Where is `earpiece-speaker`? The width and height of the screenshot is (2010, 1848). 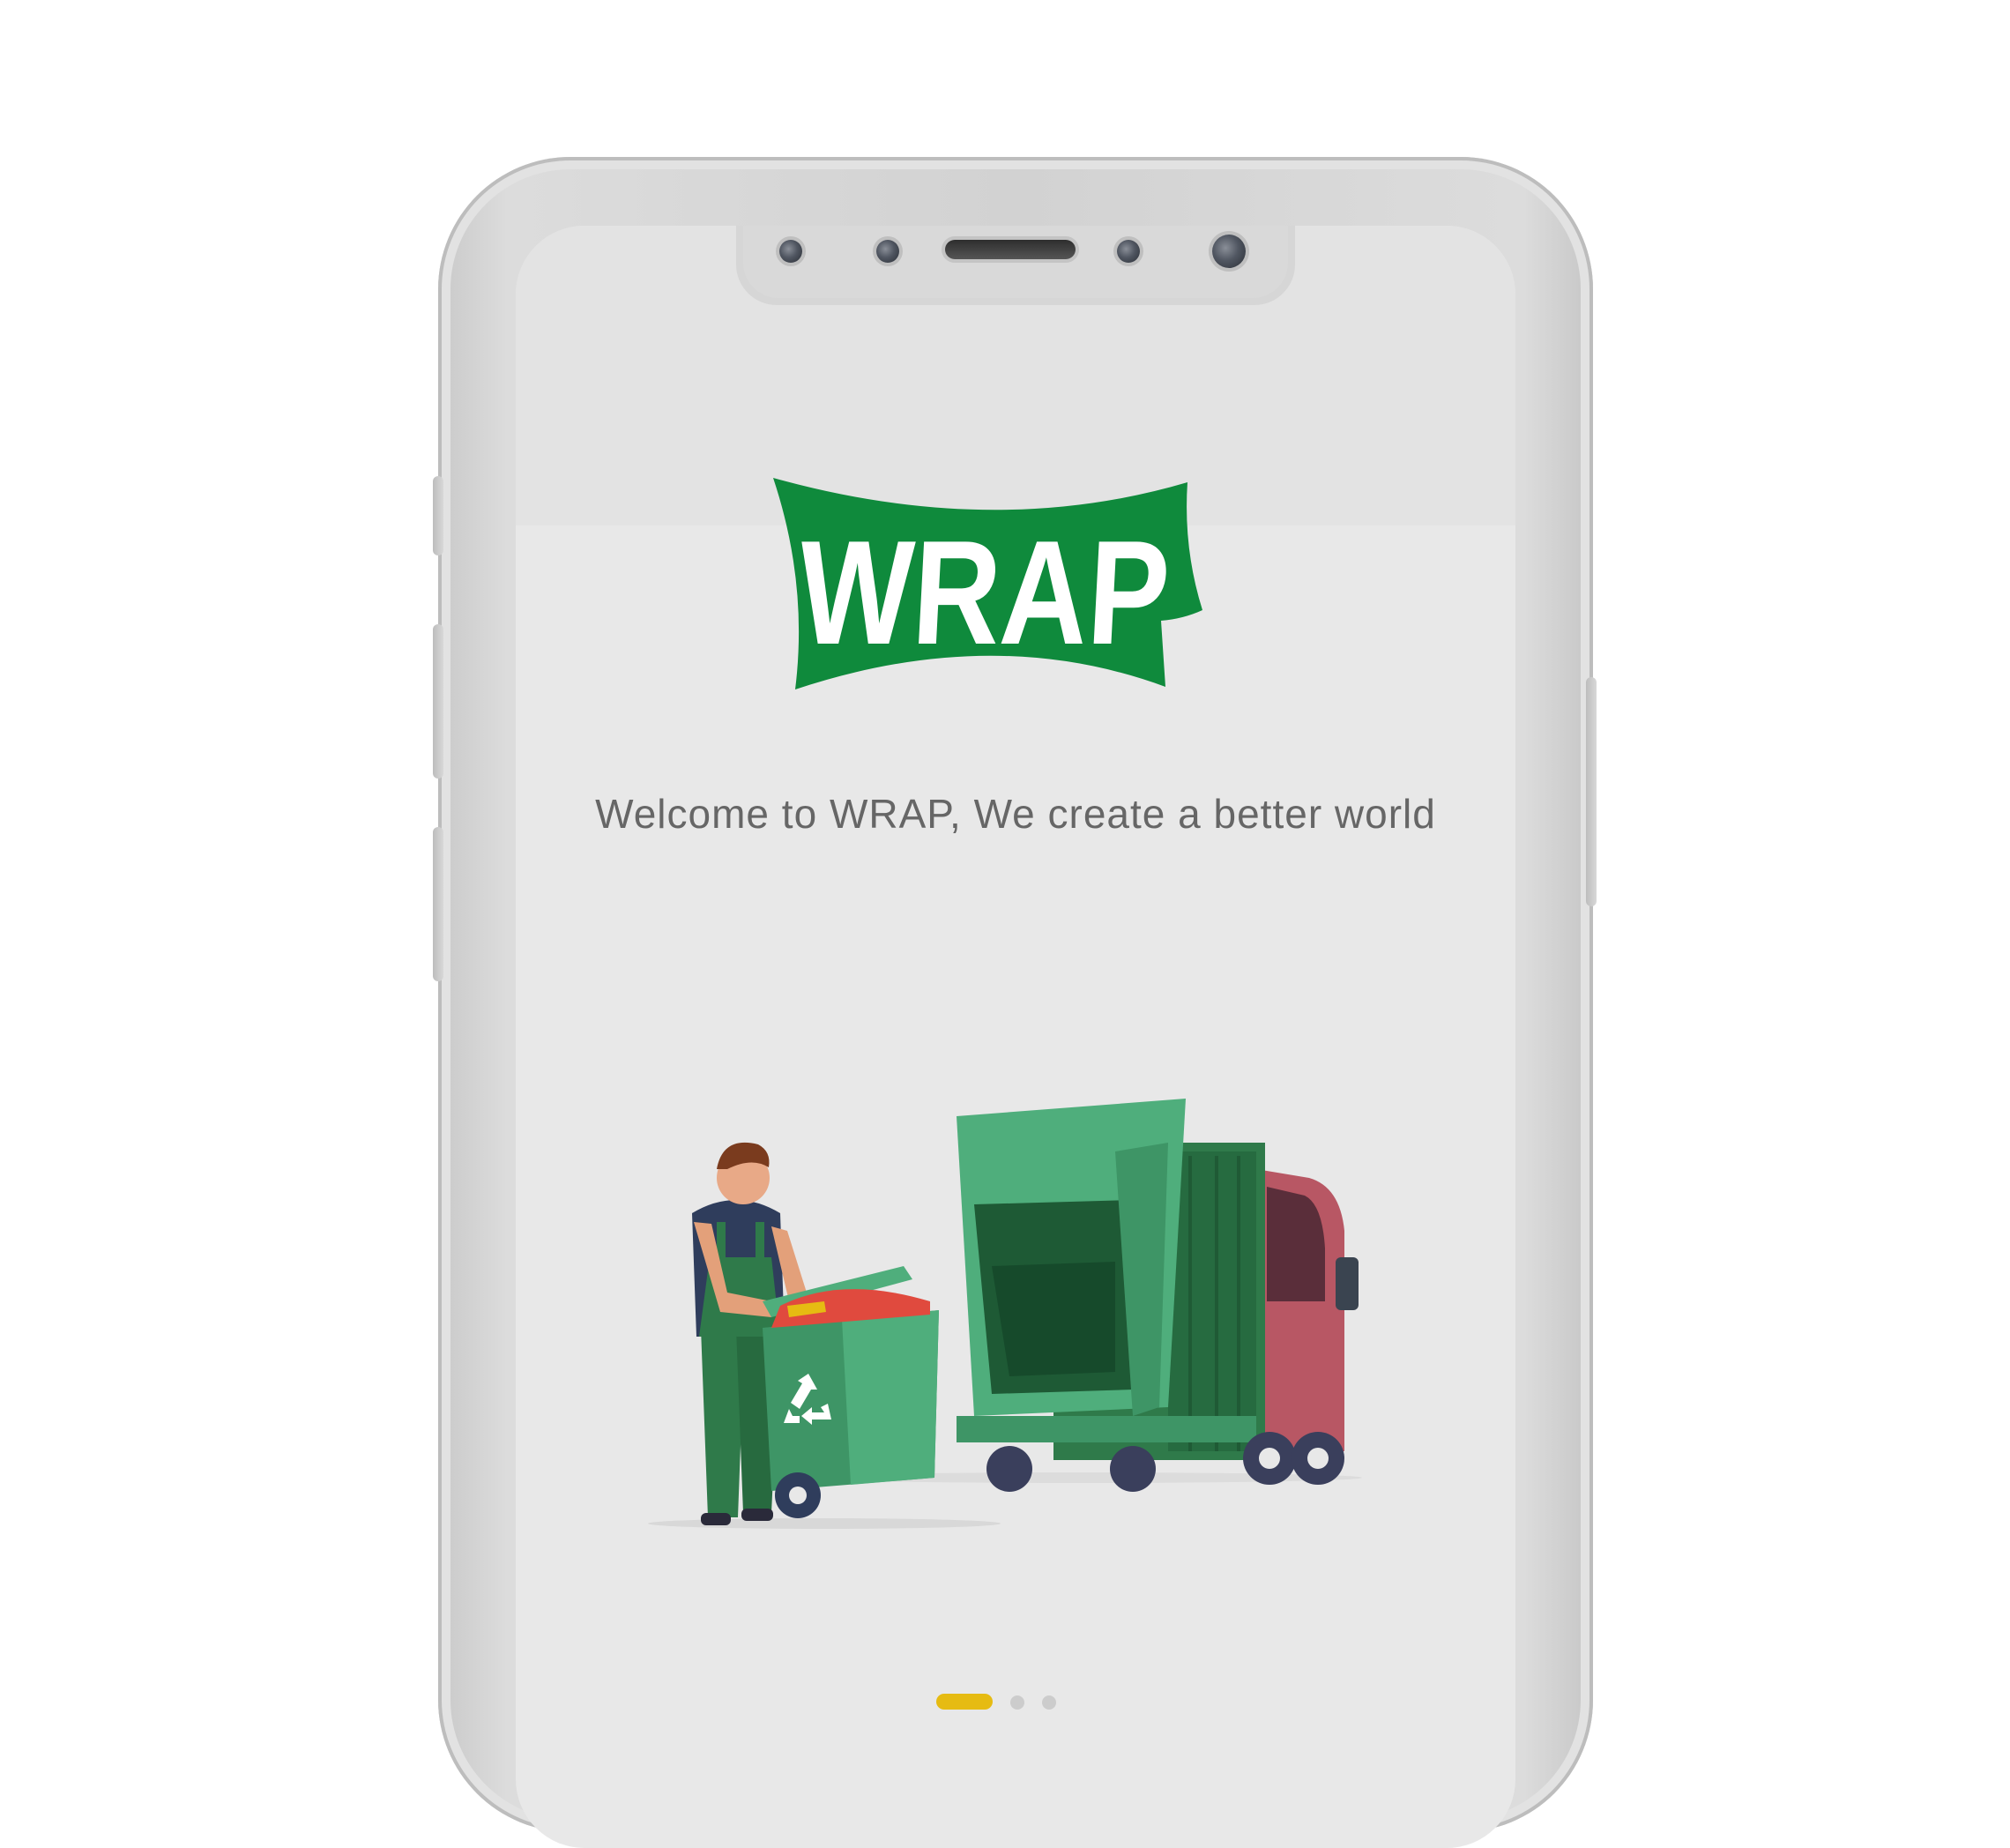
earpiece-speaker is located at coordinates (1010, 249).